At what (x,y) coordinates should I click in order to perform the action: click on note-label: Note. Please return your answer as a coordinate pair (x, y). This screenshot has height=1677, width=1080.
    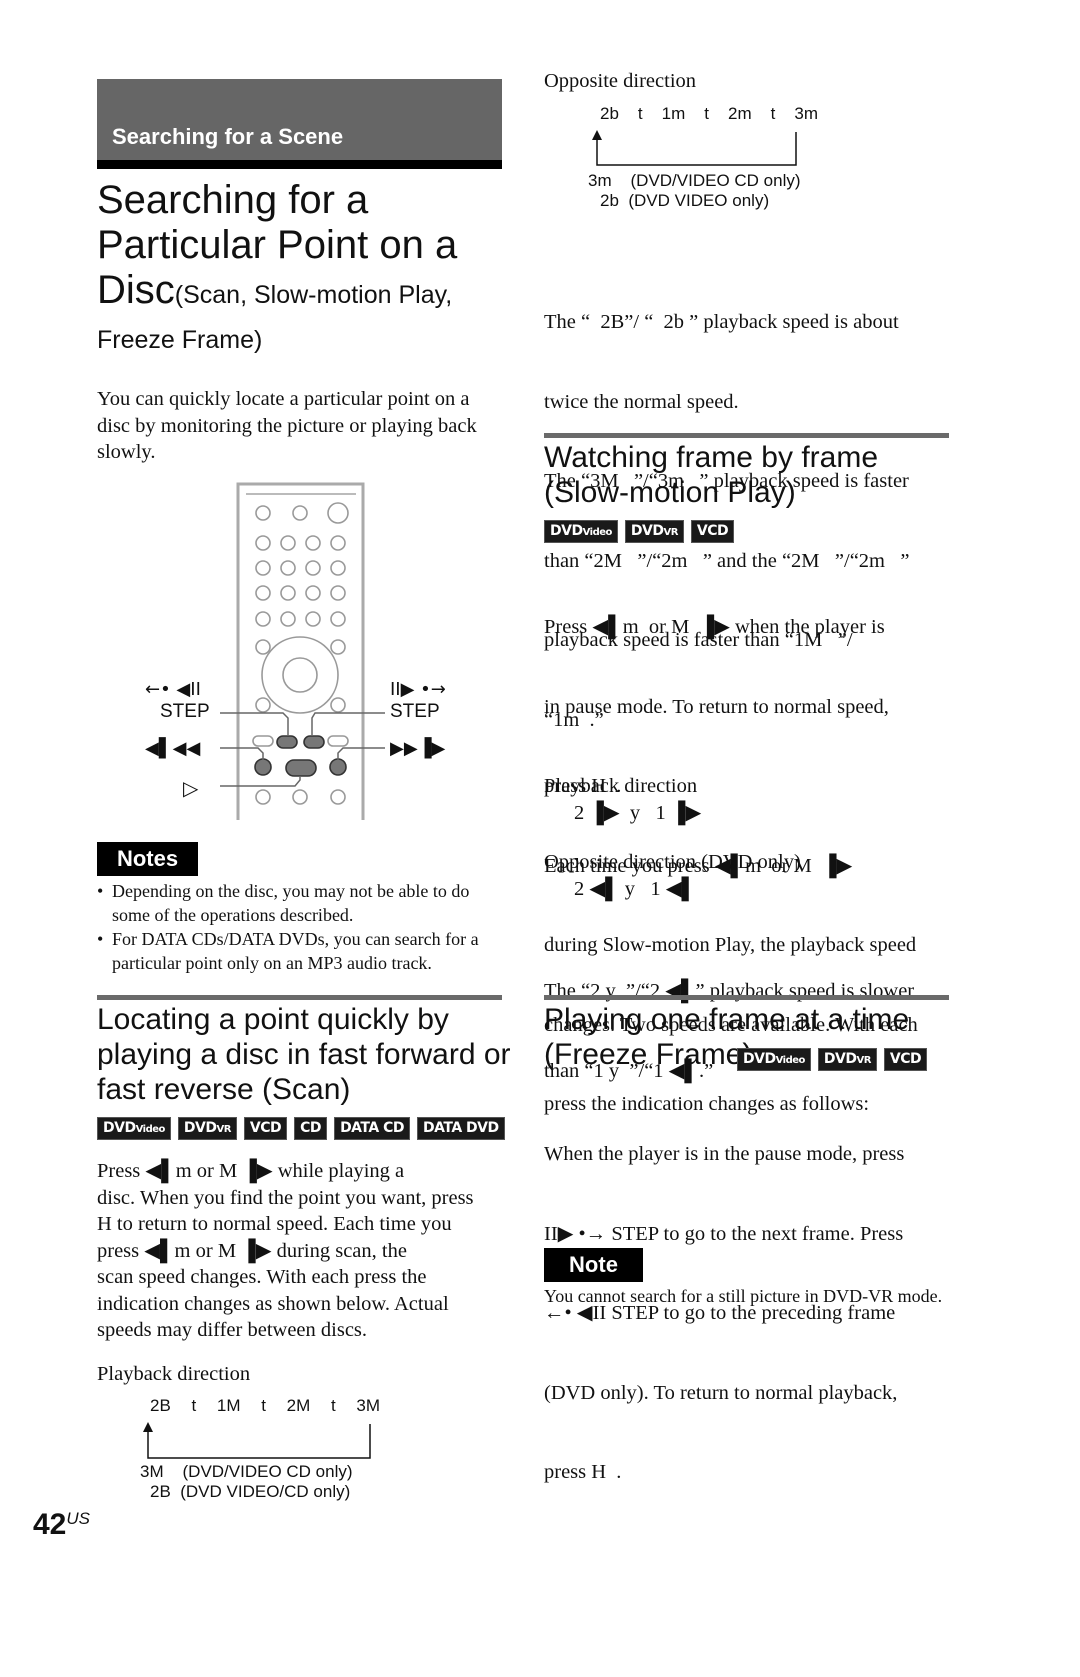
    Looking at the image, I should click on (593, 1265).